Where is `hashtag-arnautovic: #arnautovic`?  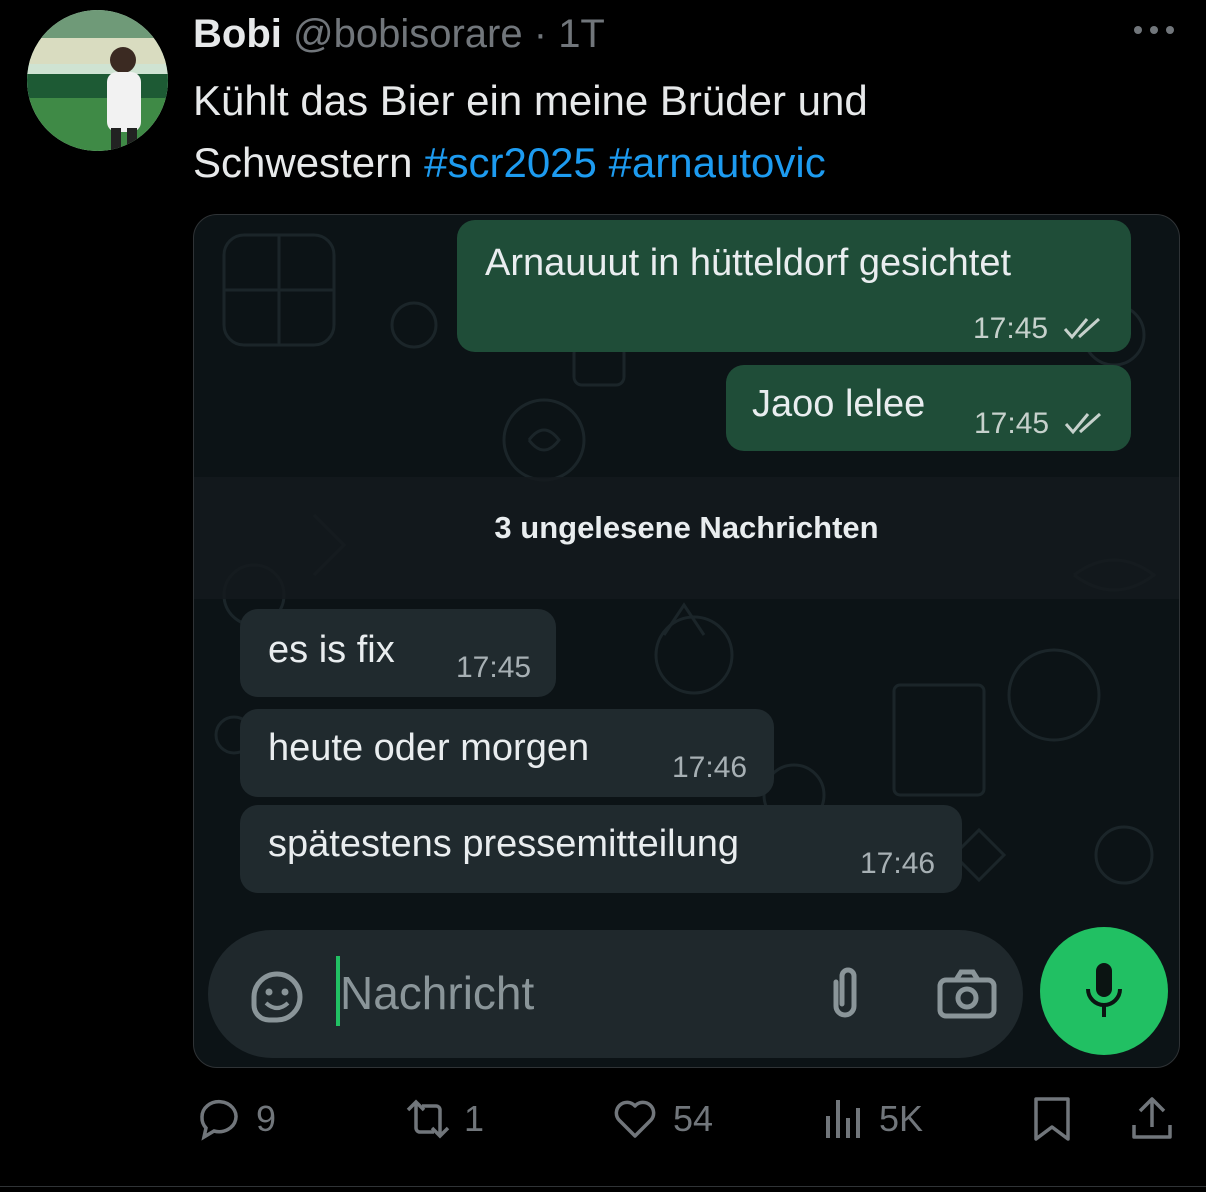 hashtag-arnautovic: #arnautovic is located at coordinates (717, 162).